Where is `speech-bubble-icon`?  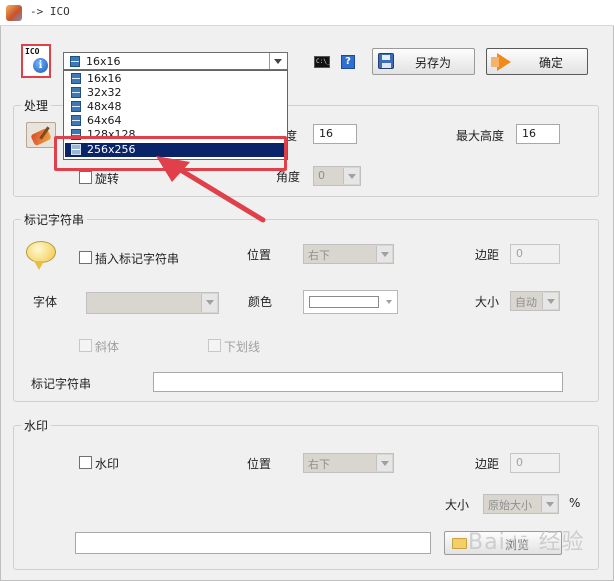 speech-bubble-icon is located at coordinates (41, 252).